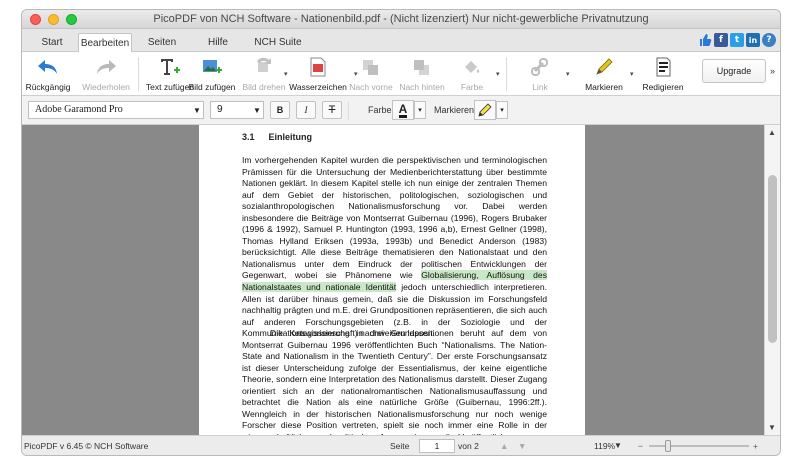 Image resolution: width=800 pixels, height=465 pixels. What do you see at coordinates (86, 446) in the screenshot?
I see `version-text: PicoPDF v 6.45 © NCH Software` at bounding box center [86, 446].